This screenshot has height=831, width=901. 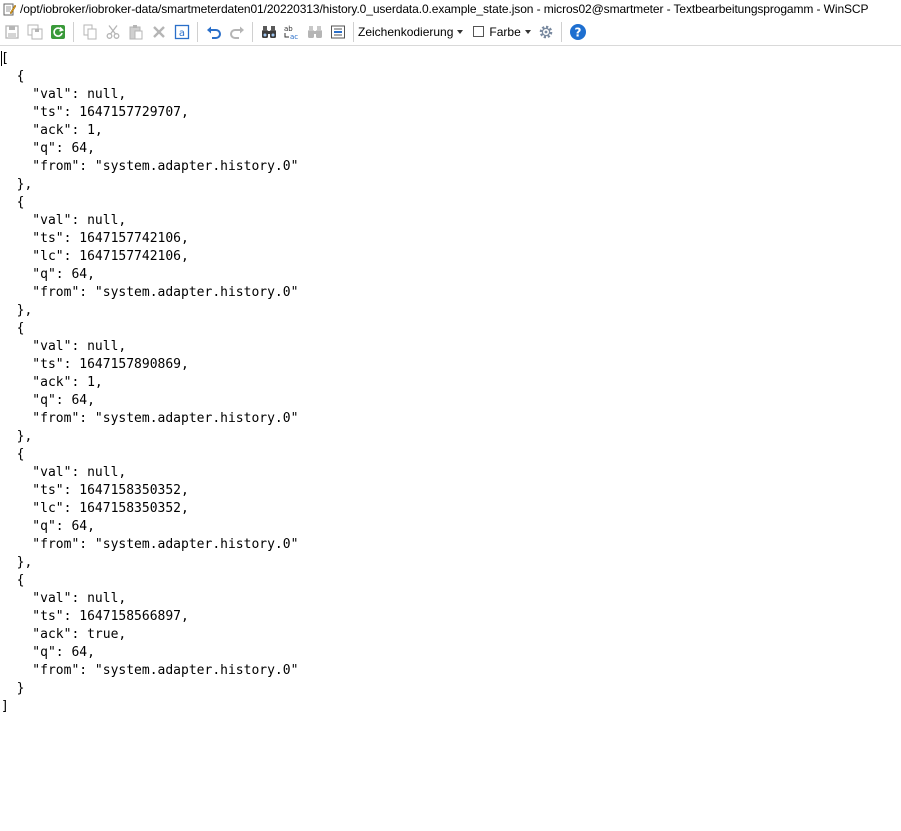 I want to click on code-line: ], so click(x=5, y=706).